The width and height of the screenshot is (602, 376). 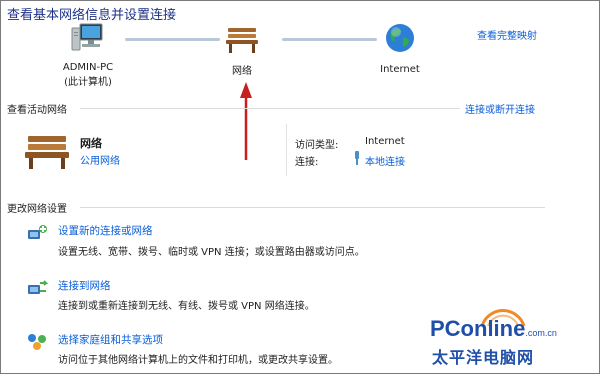 I want to click on active-vertical-divider, so click(x=286, y=150).